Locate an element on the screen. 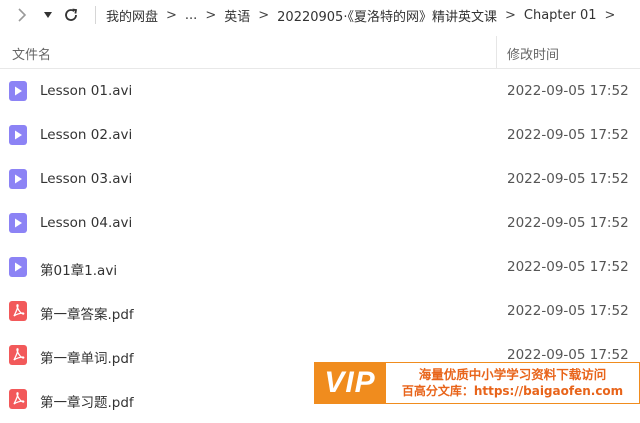 The width and height of the screenshot is (640, 423). file-name: 第一章单词.pdf is located at coordinates (87, 357).